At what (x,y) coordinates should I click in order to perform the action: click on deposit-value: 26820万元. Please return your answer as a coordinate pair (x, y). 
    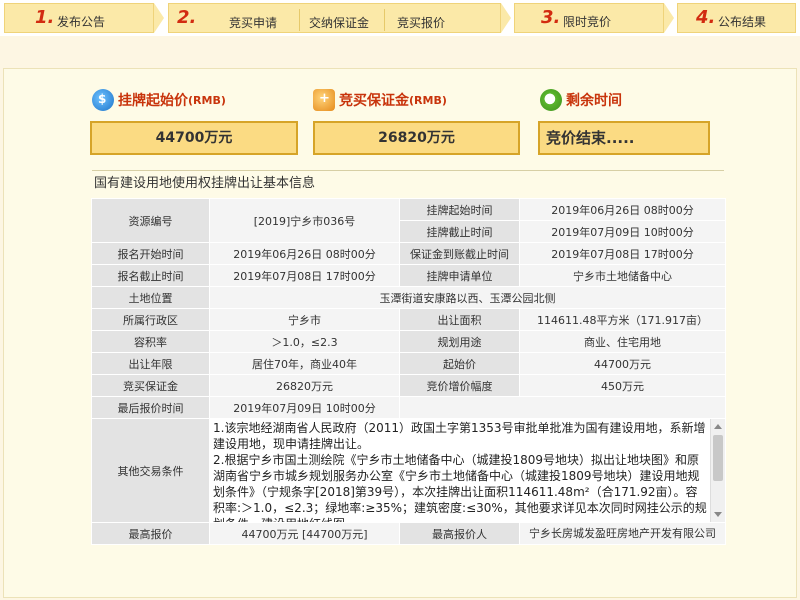
    Looking at the image, I should click on (416, 138).